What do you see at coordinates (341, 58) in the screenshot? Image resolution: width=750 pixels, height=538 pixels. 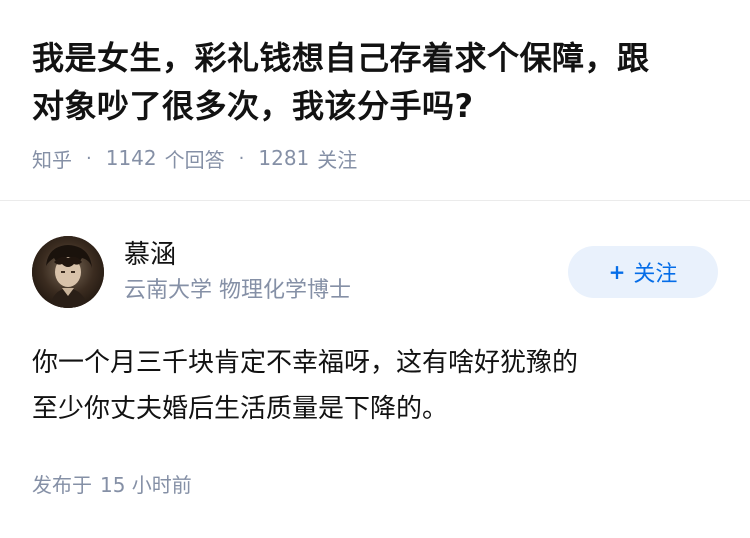 I see `question-title-line1: 我是女生，彩礼钱想自己存着求个保障，跟` at bounding box center [341, 58].